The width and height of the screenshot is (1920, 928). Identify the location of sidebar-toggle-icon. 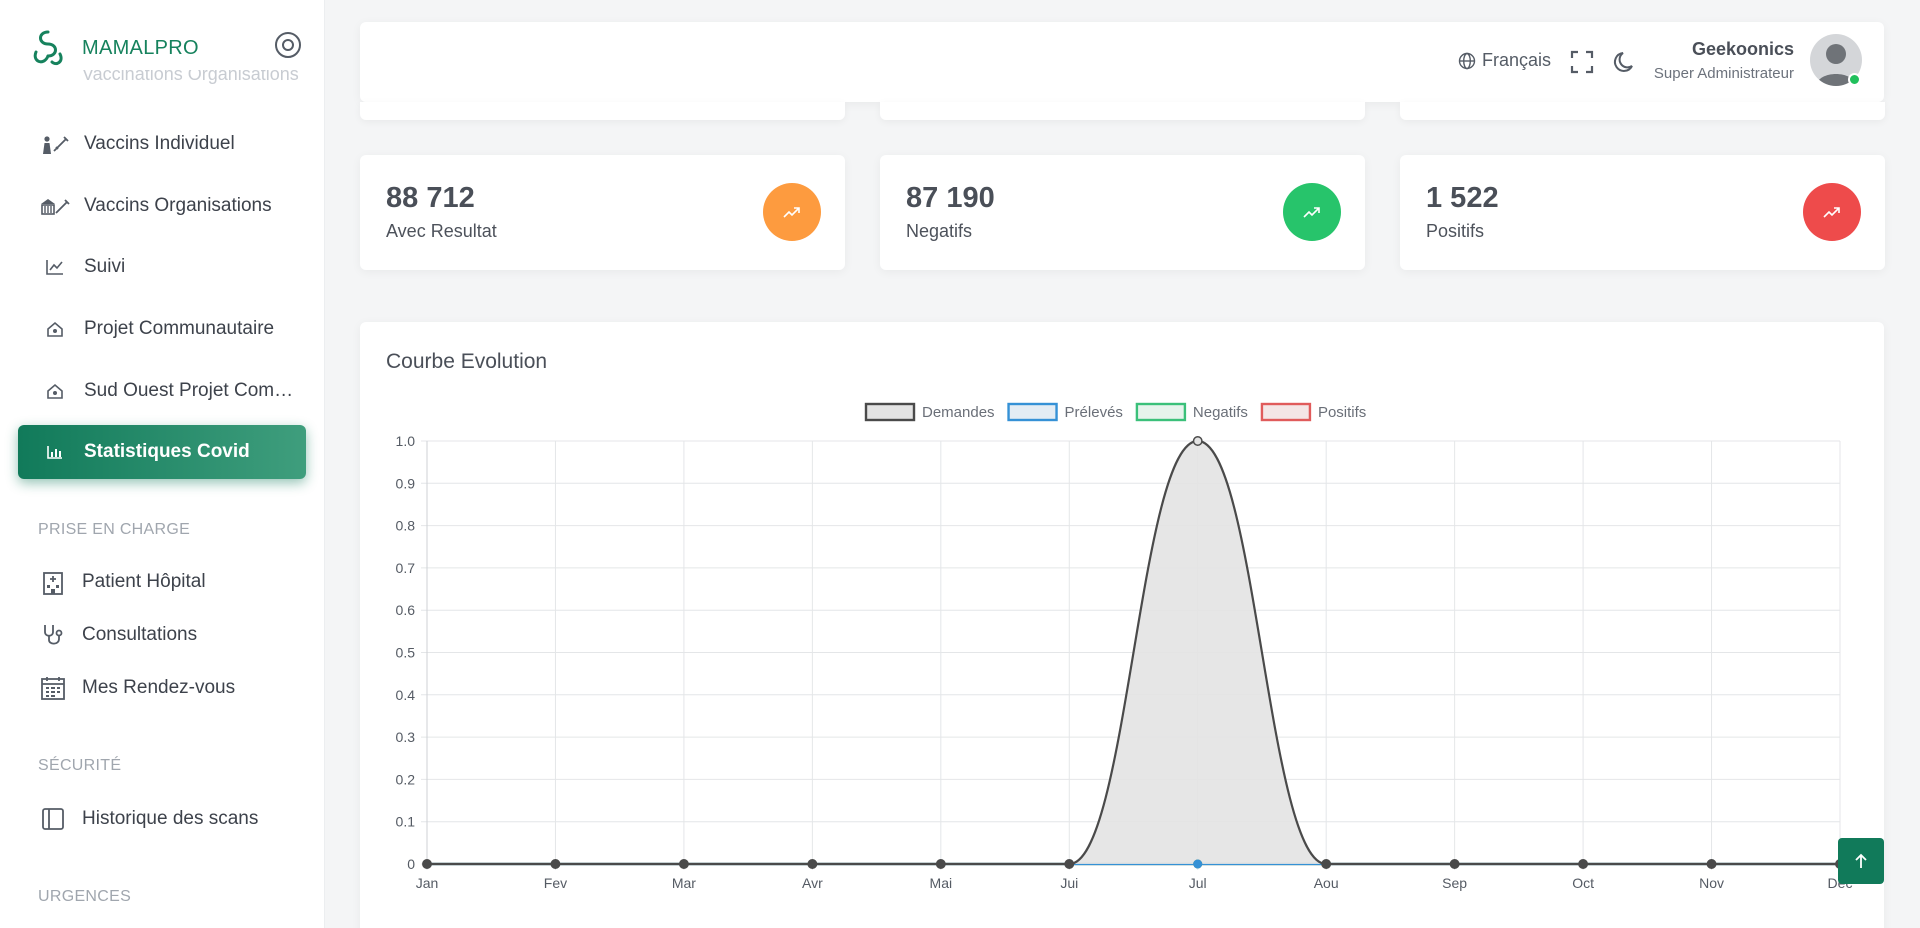
(288, 45).